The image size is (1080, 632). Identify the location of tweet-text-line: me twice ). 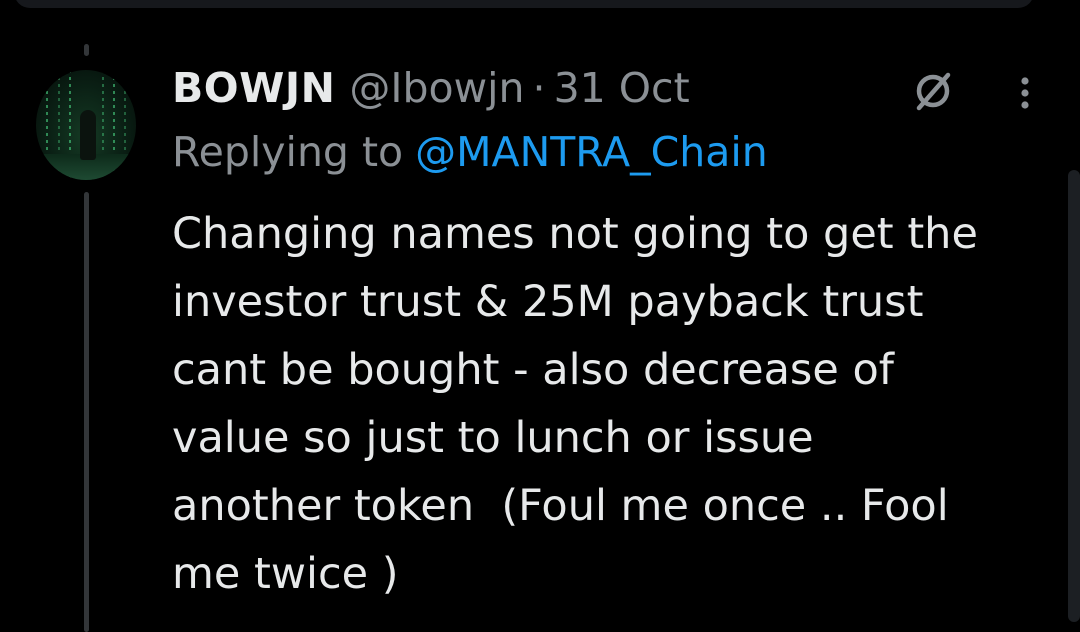
(285, 574).